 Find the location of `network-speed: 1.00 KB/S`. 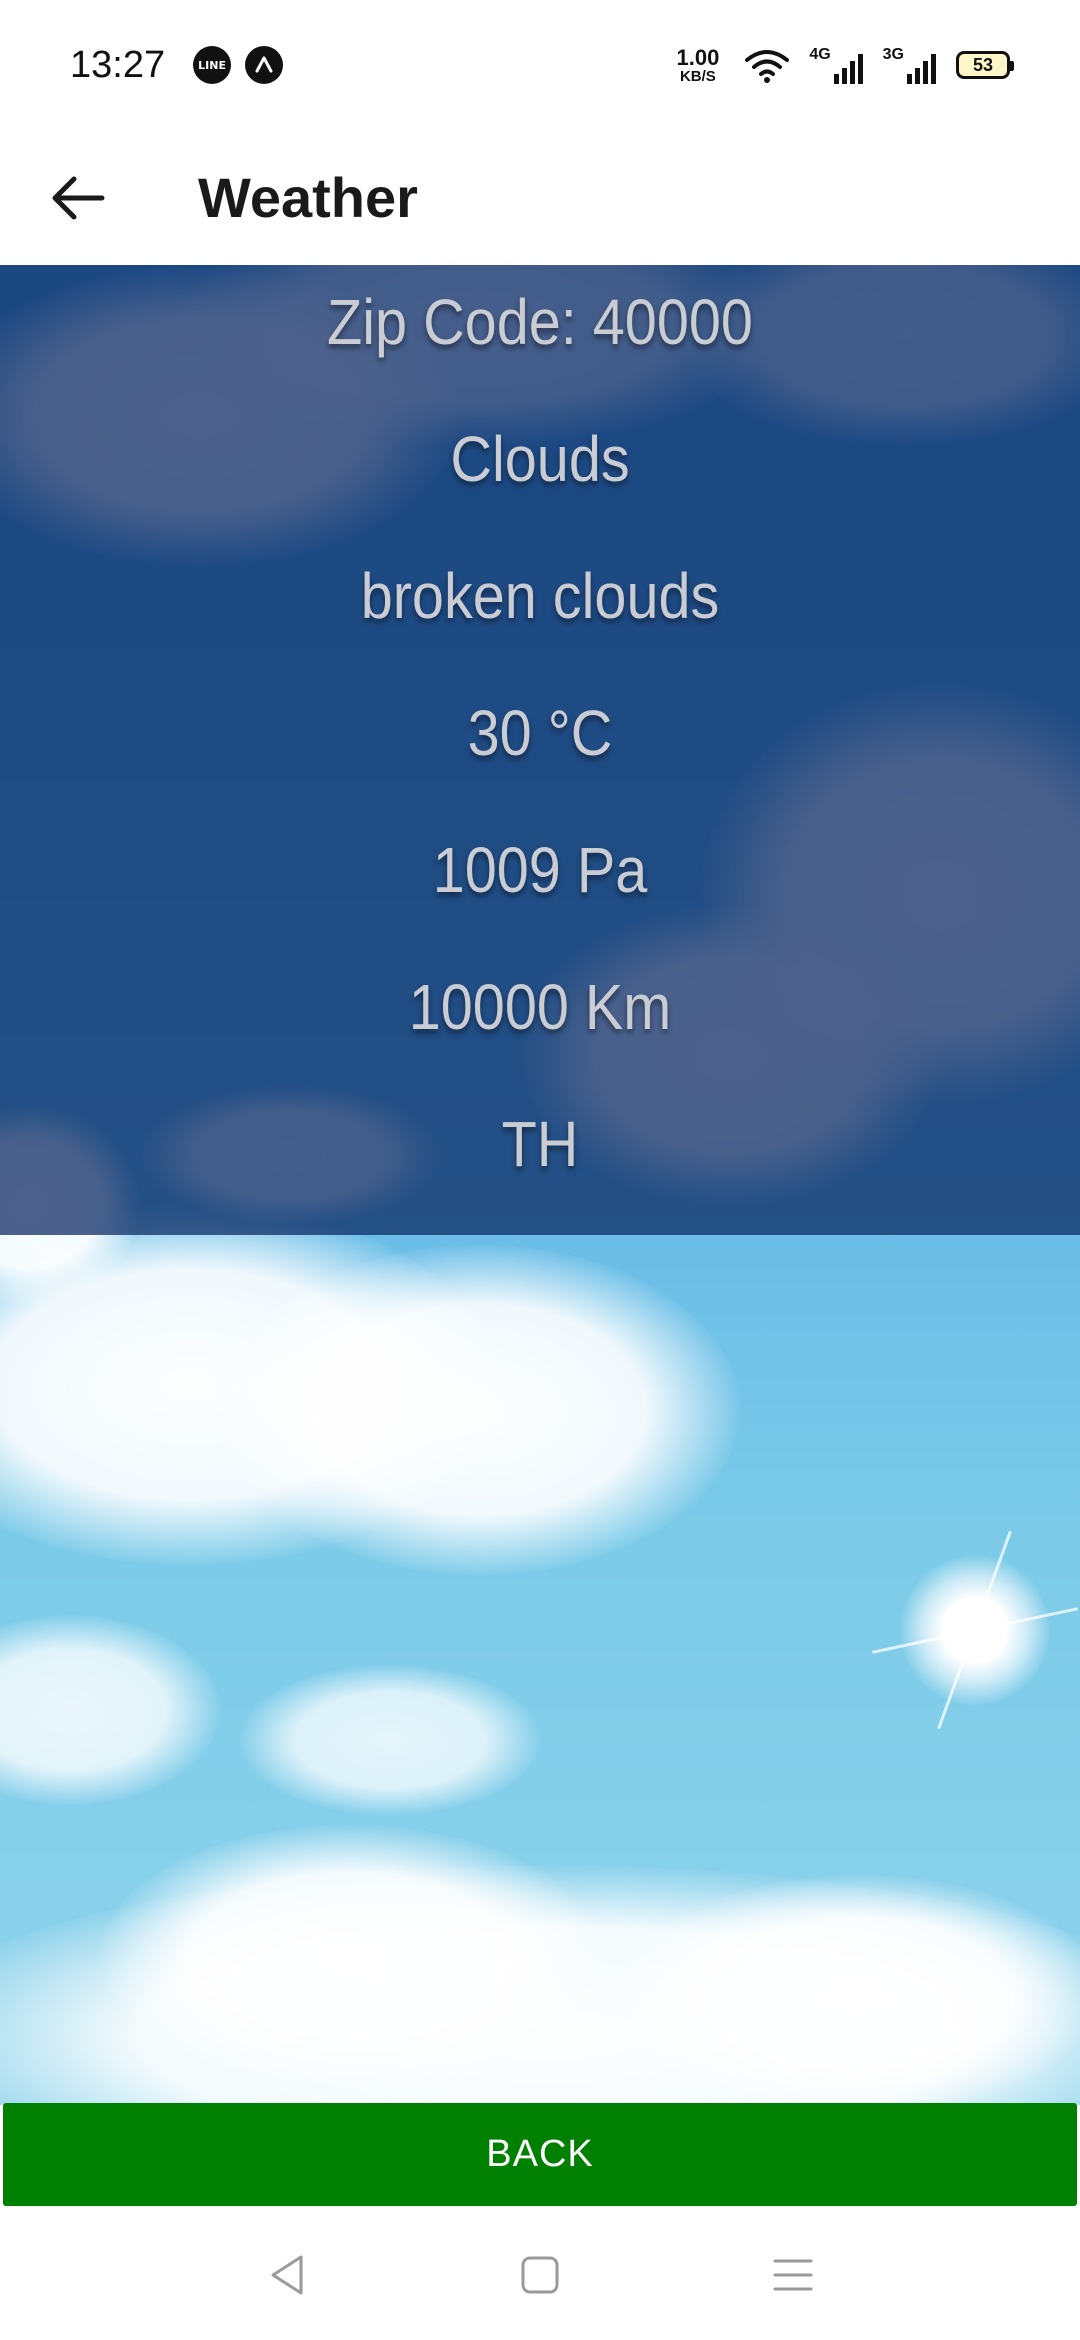

network-speed: 1.00 KB/S is located at coordinates (698, 64).